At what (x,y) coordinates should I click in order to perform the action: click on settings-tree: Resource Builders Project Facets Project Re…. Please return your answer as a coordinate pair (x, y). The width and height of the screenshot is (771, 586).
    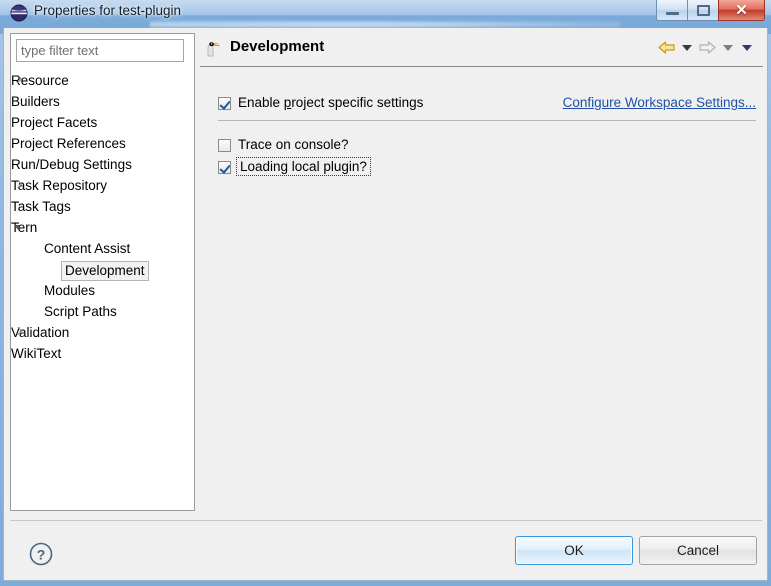
    Looking at the image, I should click on (102, 217).